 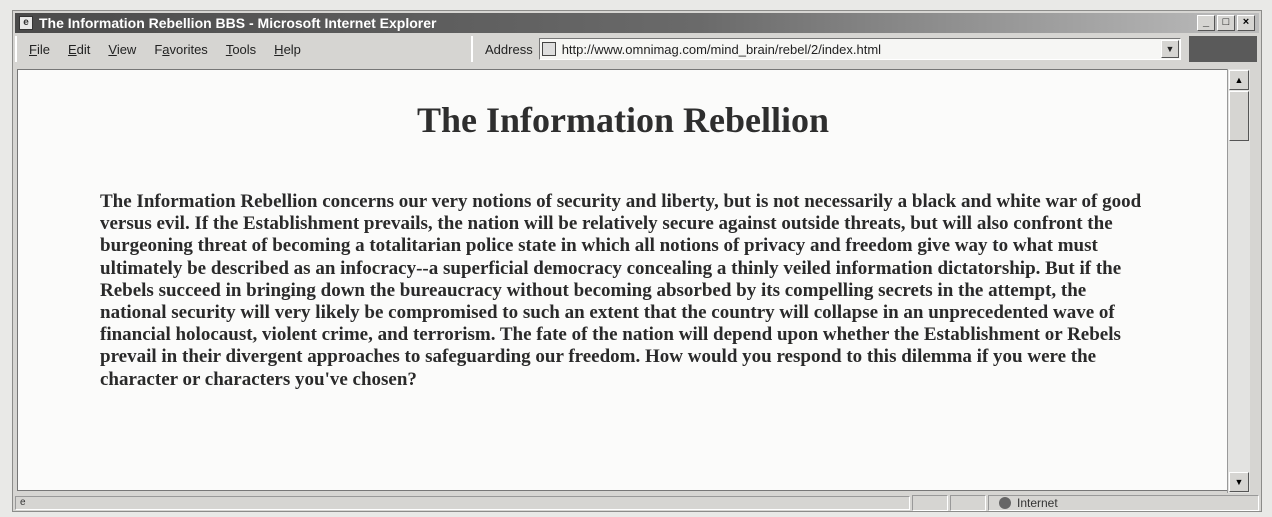 I want to click on zone-label: Internet, so click(x=1037, y=503).